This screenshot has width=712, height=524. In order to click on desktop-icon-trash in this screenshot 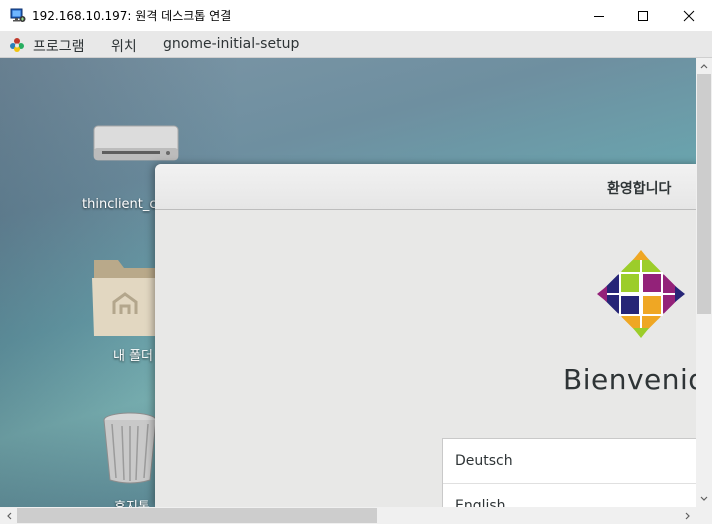, I will do `click(130, 448)`.